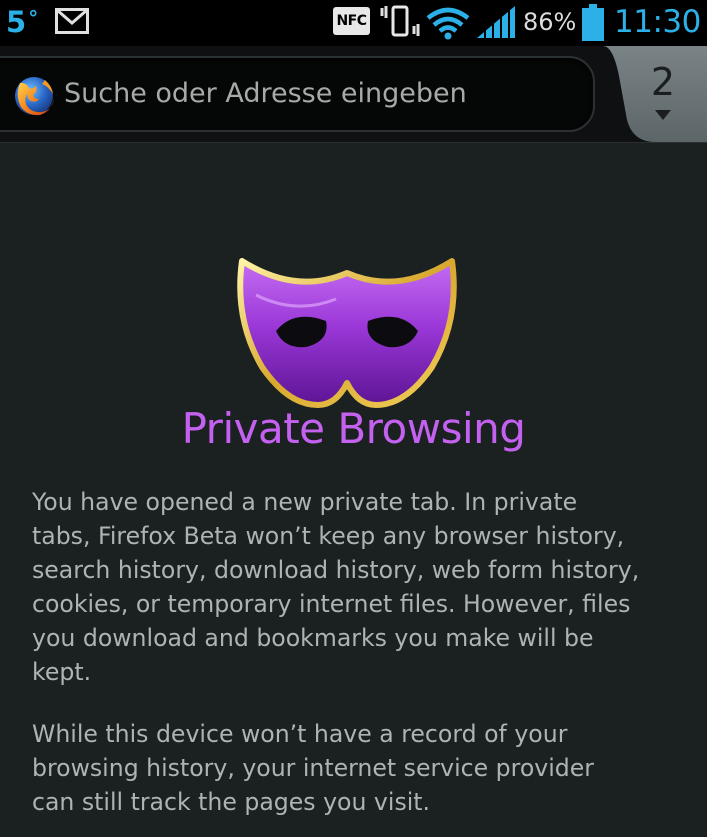 This screenshot has height=837, width=707. What do you see at coordinates (72, 21) in the screenshot?
I see `gmail-icon` at bounding box center [72, 21].